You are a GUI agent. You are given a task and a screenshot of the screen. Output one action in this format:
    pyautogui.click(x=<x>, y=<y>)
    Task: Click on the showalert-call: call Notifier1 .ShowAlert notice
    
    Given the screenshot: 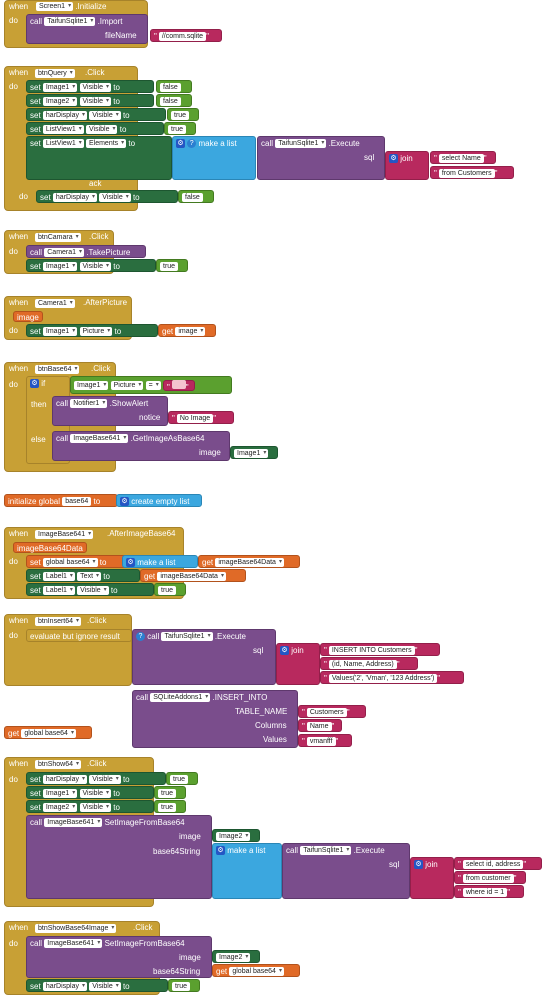 What is the action you would take?
    pyautogui.click(x=110, y=411)
    